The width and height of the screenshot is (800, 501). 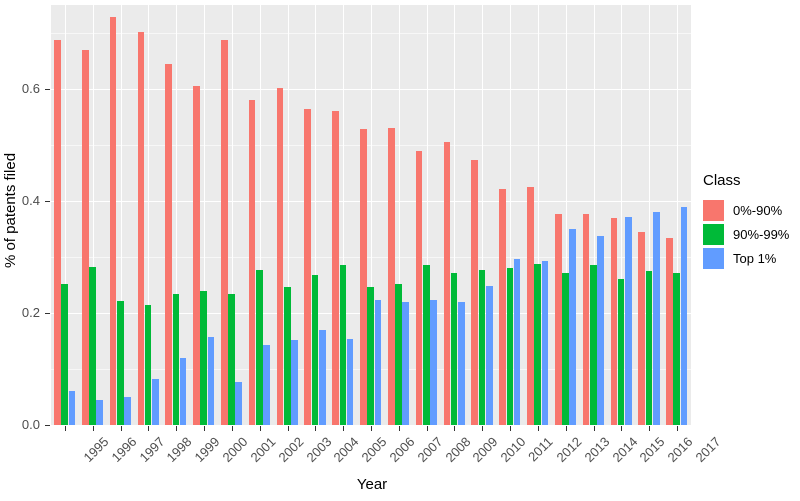 I want to click on x-tick-label: 2008, so click(x=458, y=450).